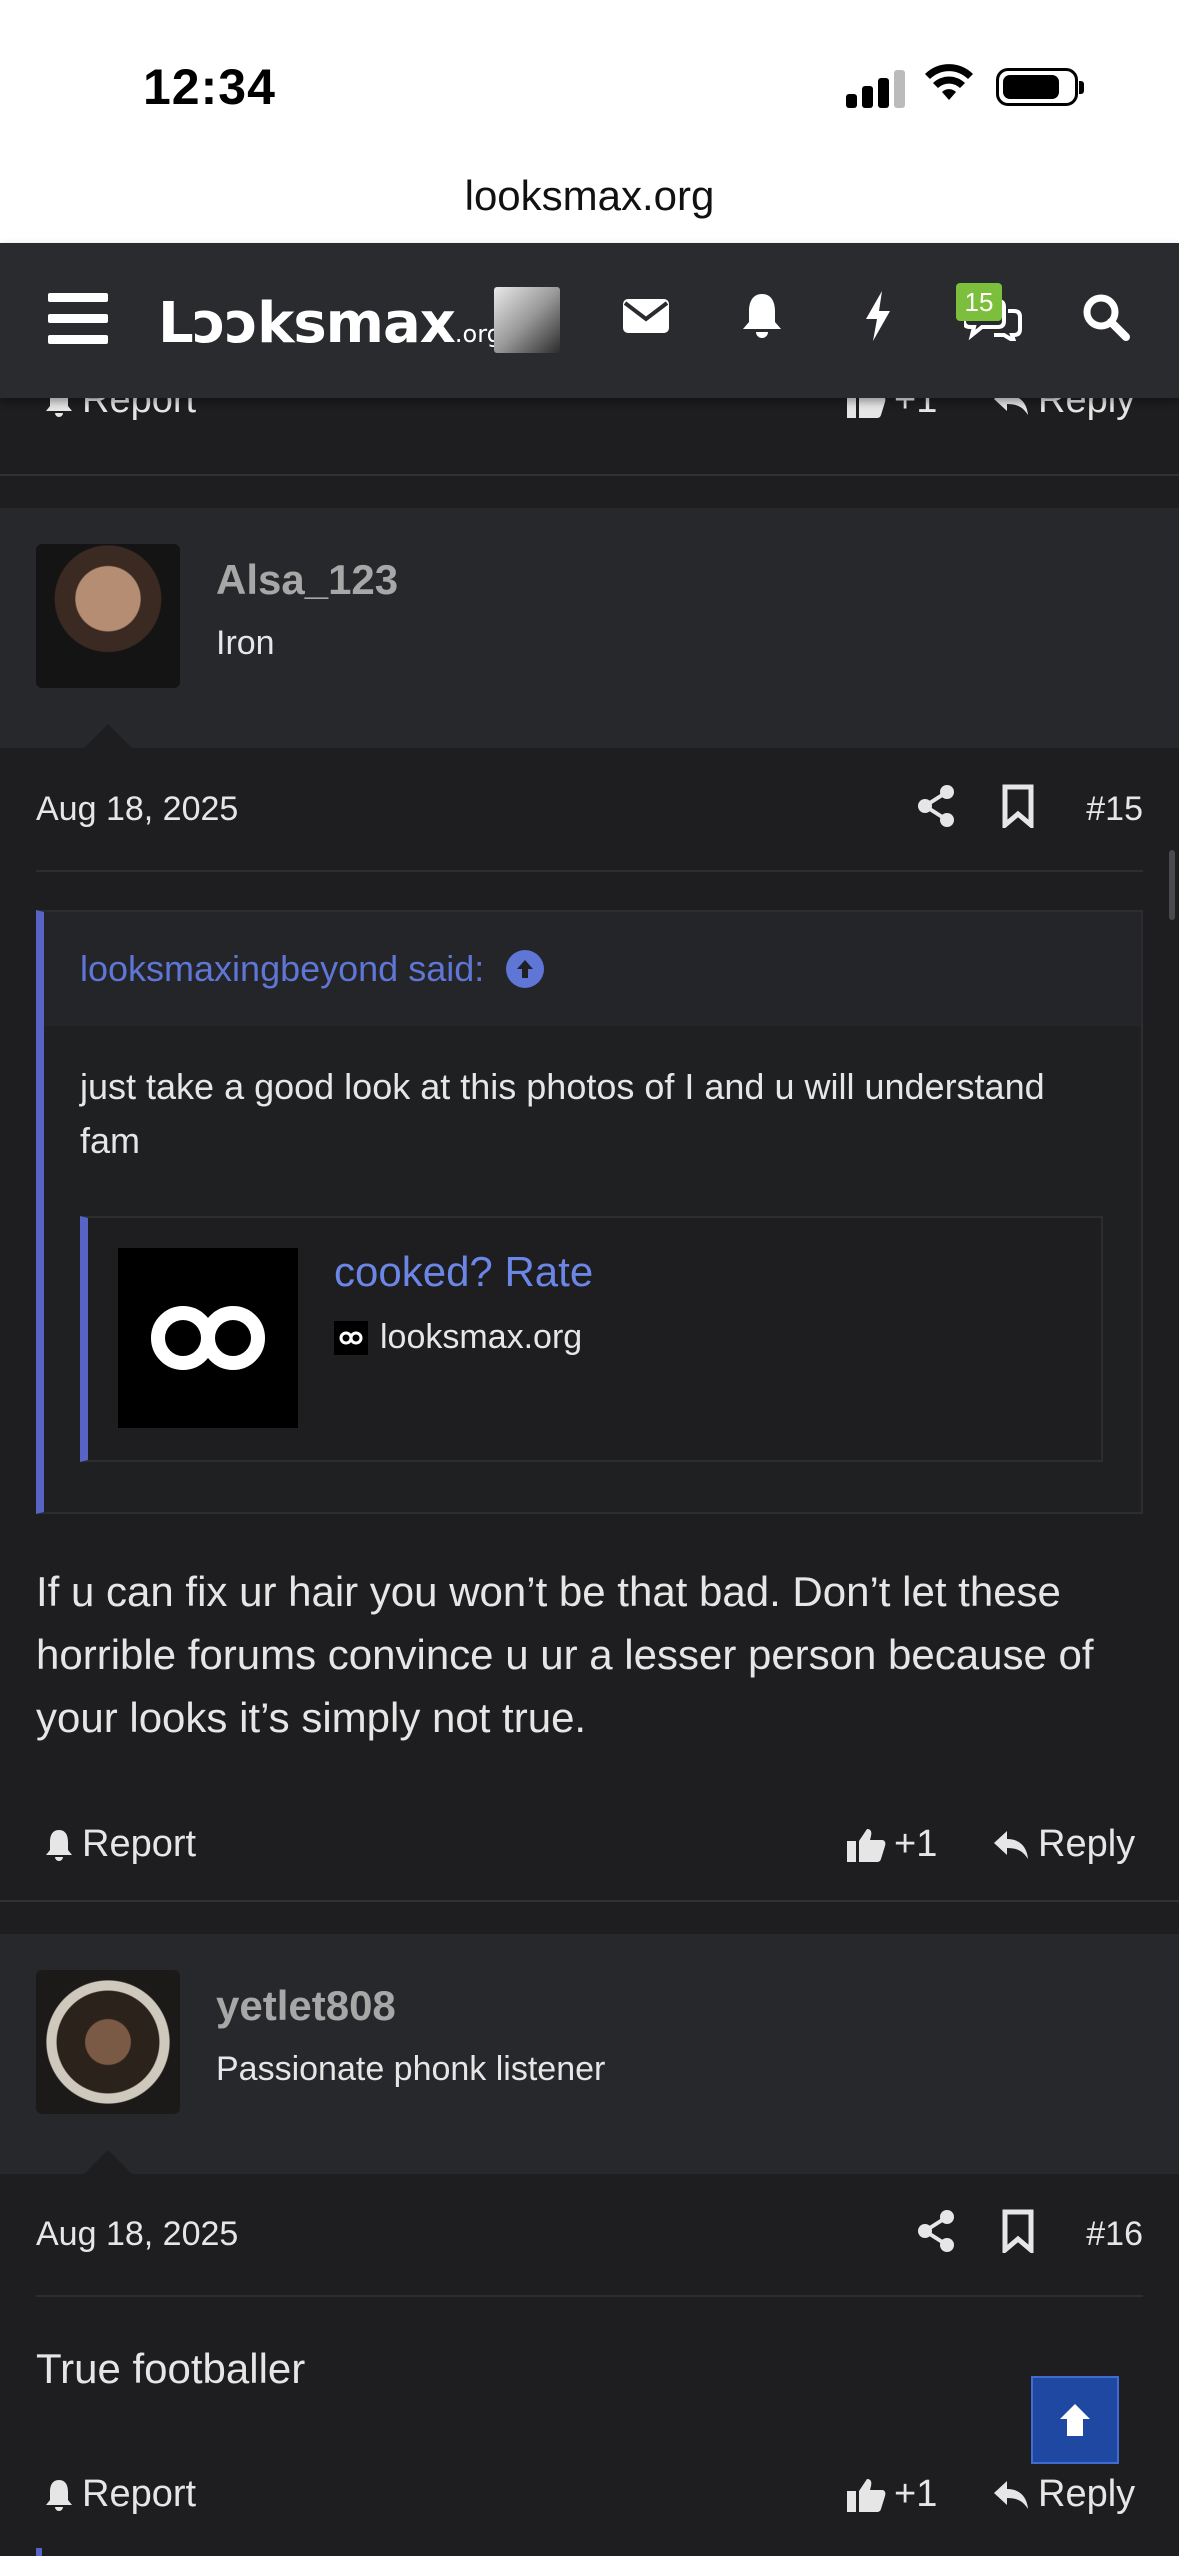  Describe the element at coordinates (527, 320) in the screenshot. I see `user-avatar` at that location.